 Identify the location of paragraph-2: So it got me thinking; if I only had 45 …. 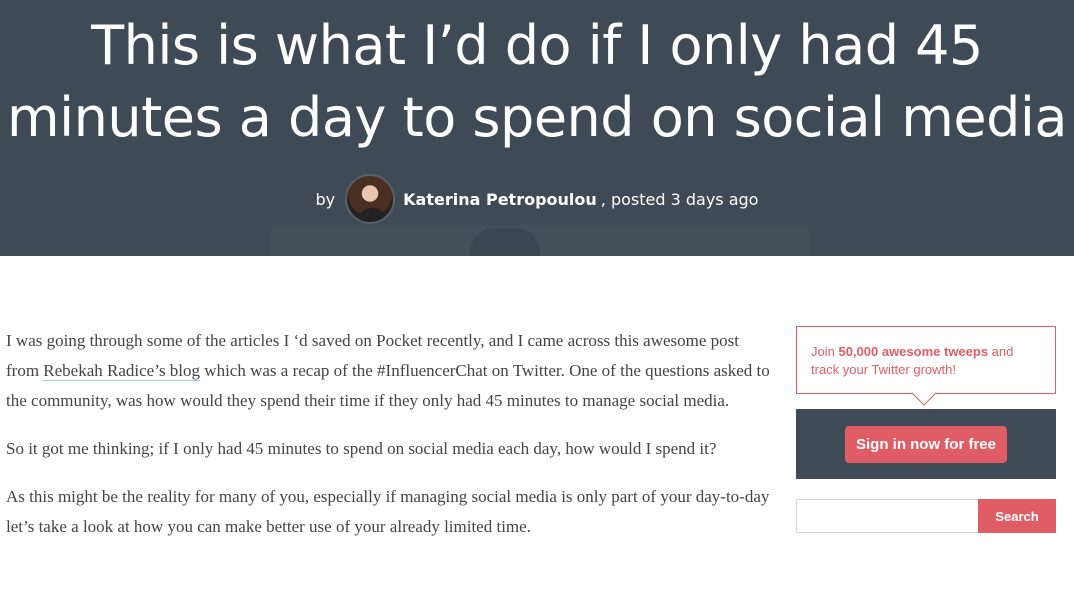
(361, 448).